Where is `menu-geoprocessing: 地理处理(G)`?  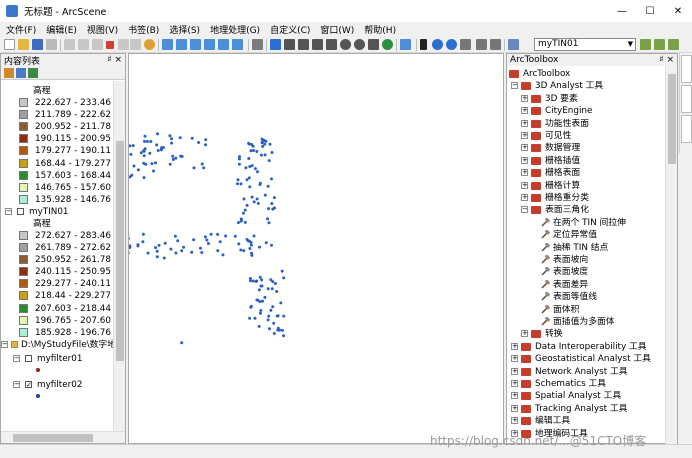
menu-geoprocessing: 地理处理(G) is located at coordinates (234, 29).